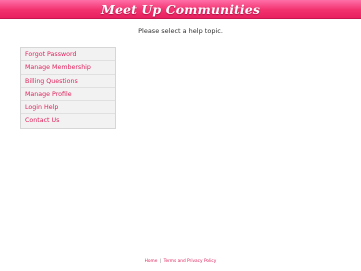 The height and width of the screenshot is (271, 361). I want to click on help-topic-contact-us: Contact Us, so click(68, 120).